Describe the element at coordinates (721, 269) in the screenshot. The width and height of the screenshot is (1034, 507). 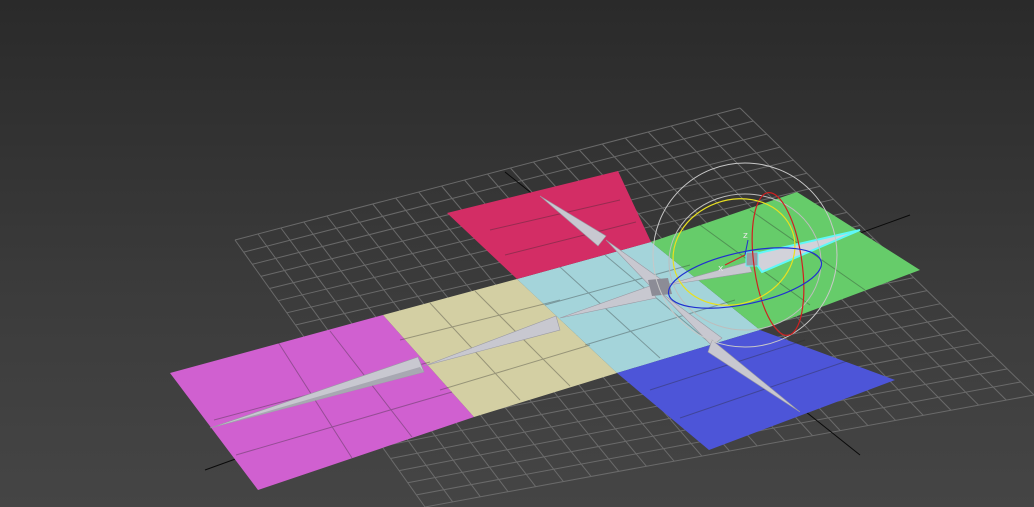
I see `gizmo-x-axis-label: x` at that location.